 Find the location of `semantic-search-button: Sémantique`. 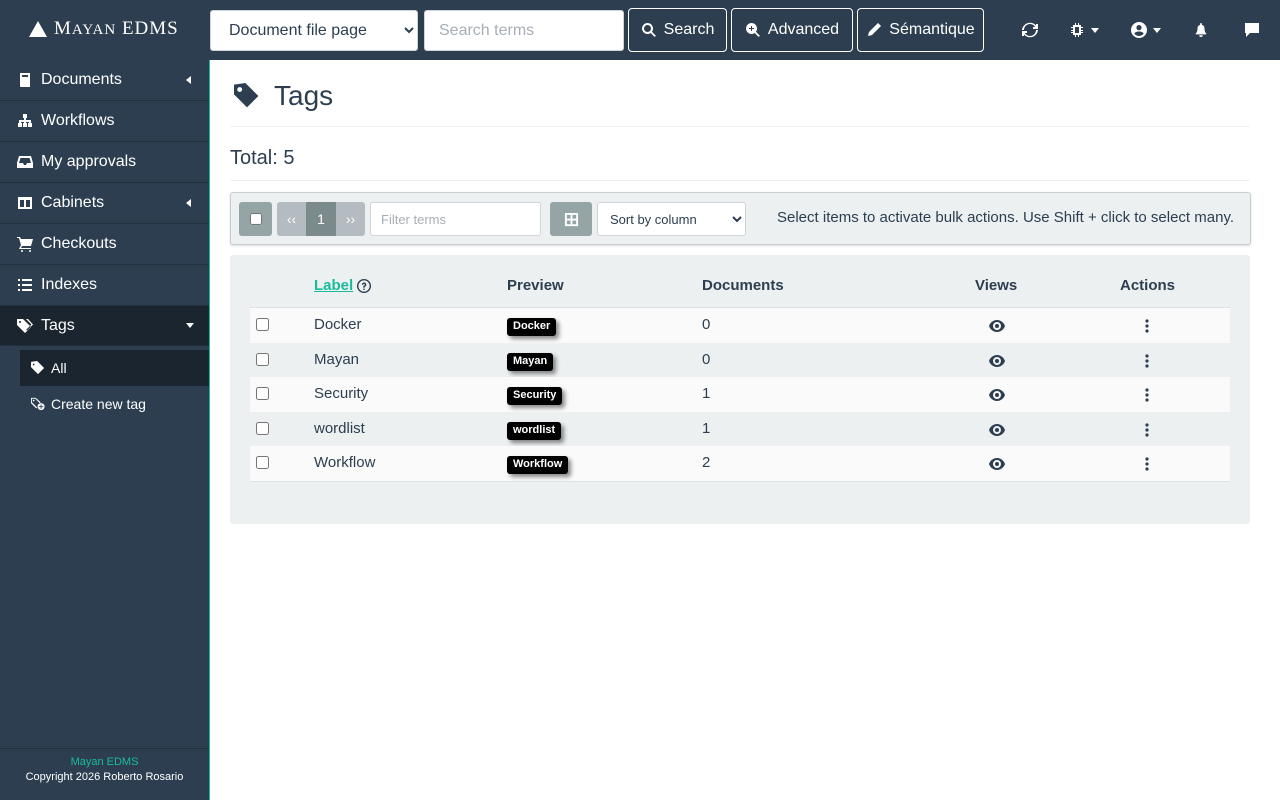

semantic-search-button: Sémantique is located at coordinates (920, 30).